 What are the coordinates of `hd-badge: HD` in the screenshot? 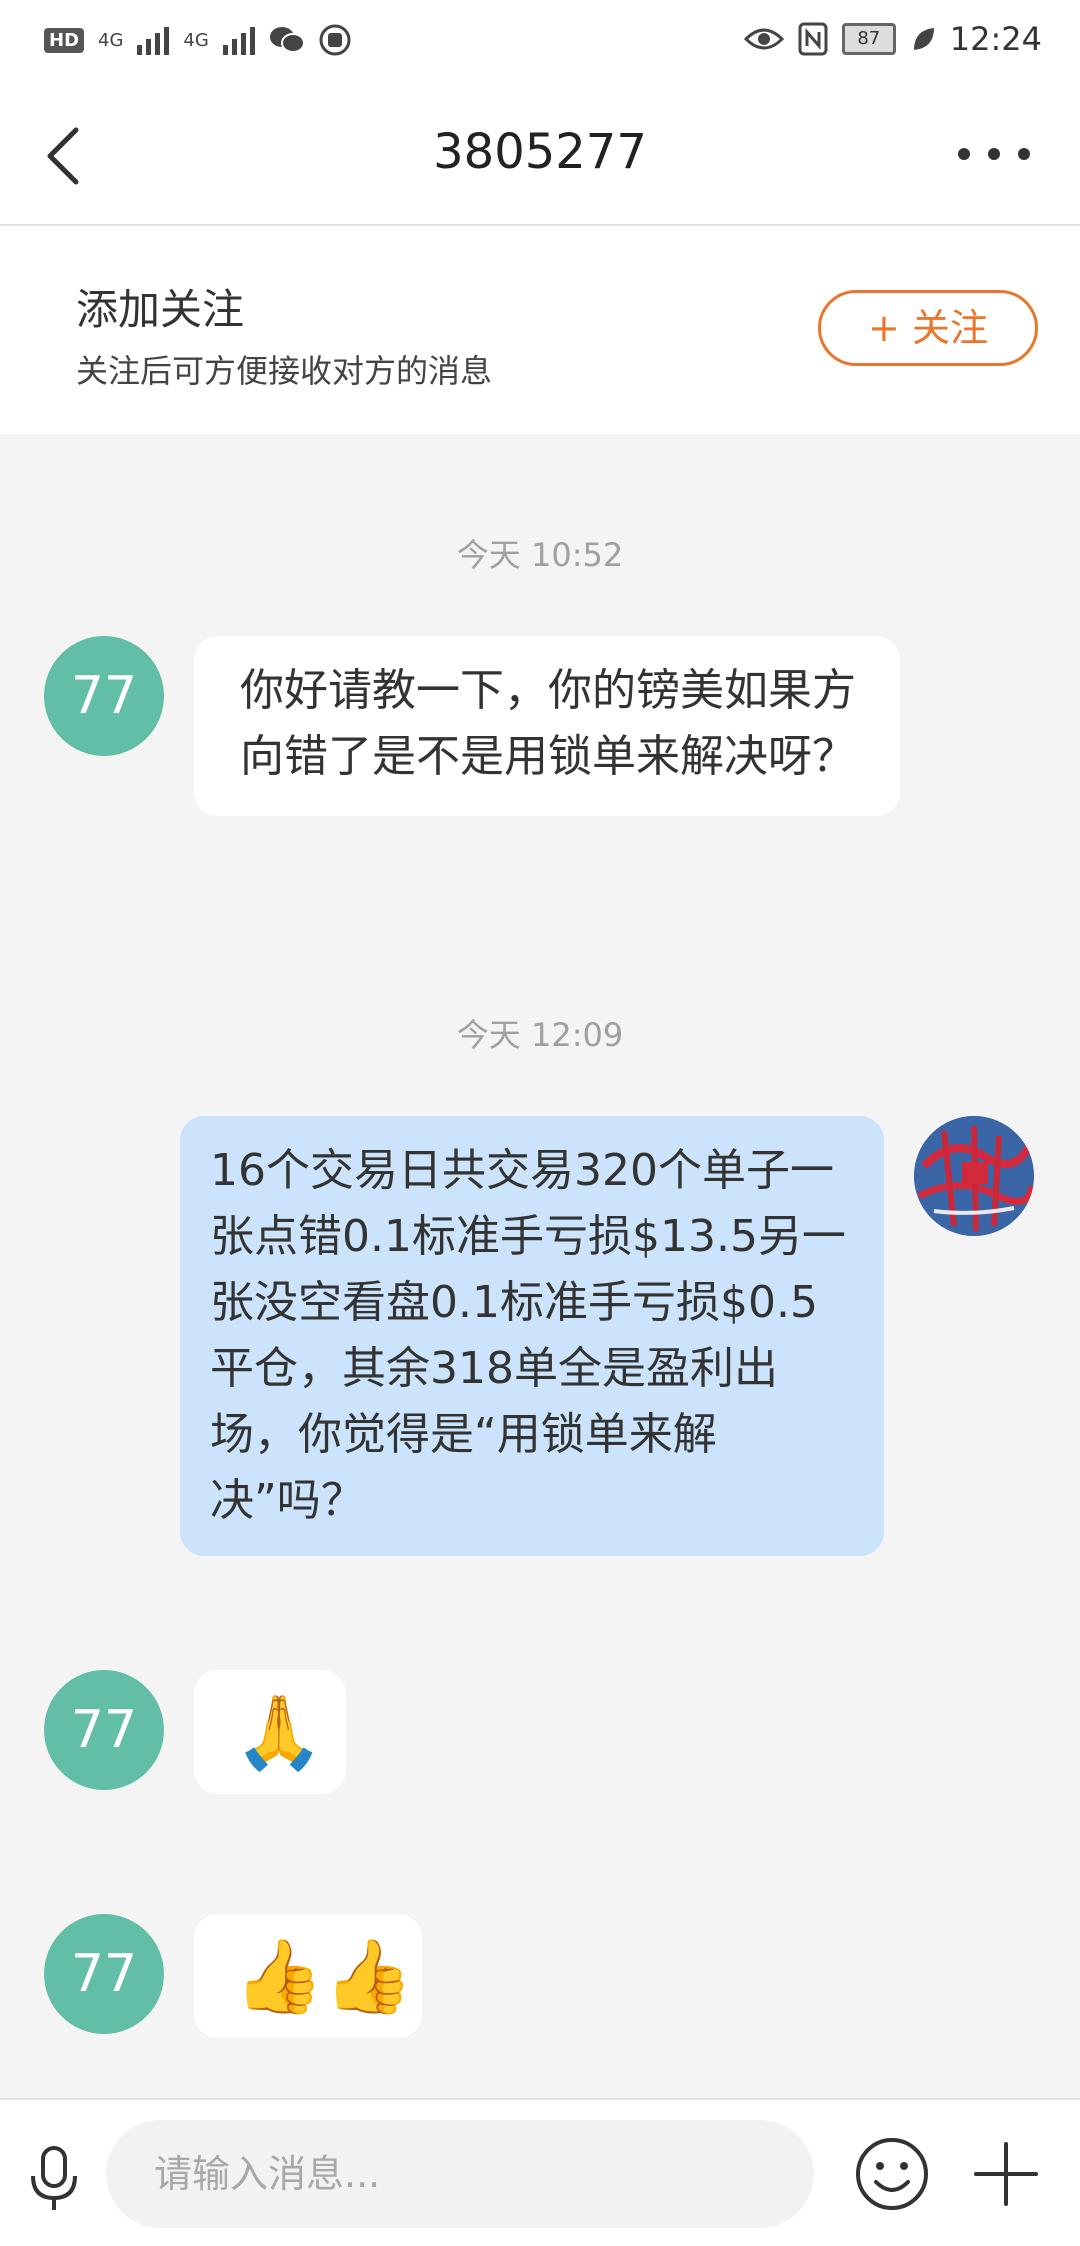 It's located at (64, 40).